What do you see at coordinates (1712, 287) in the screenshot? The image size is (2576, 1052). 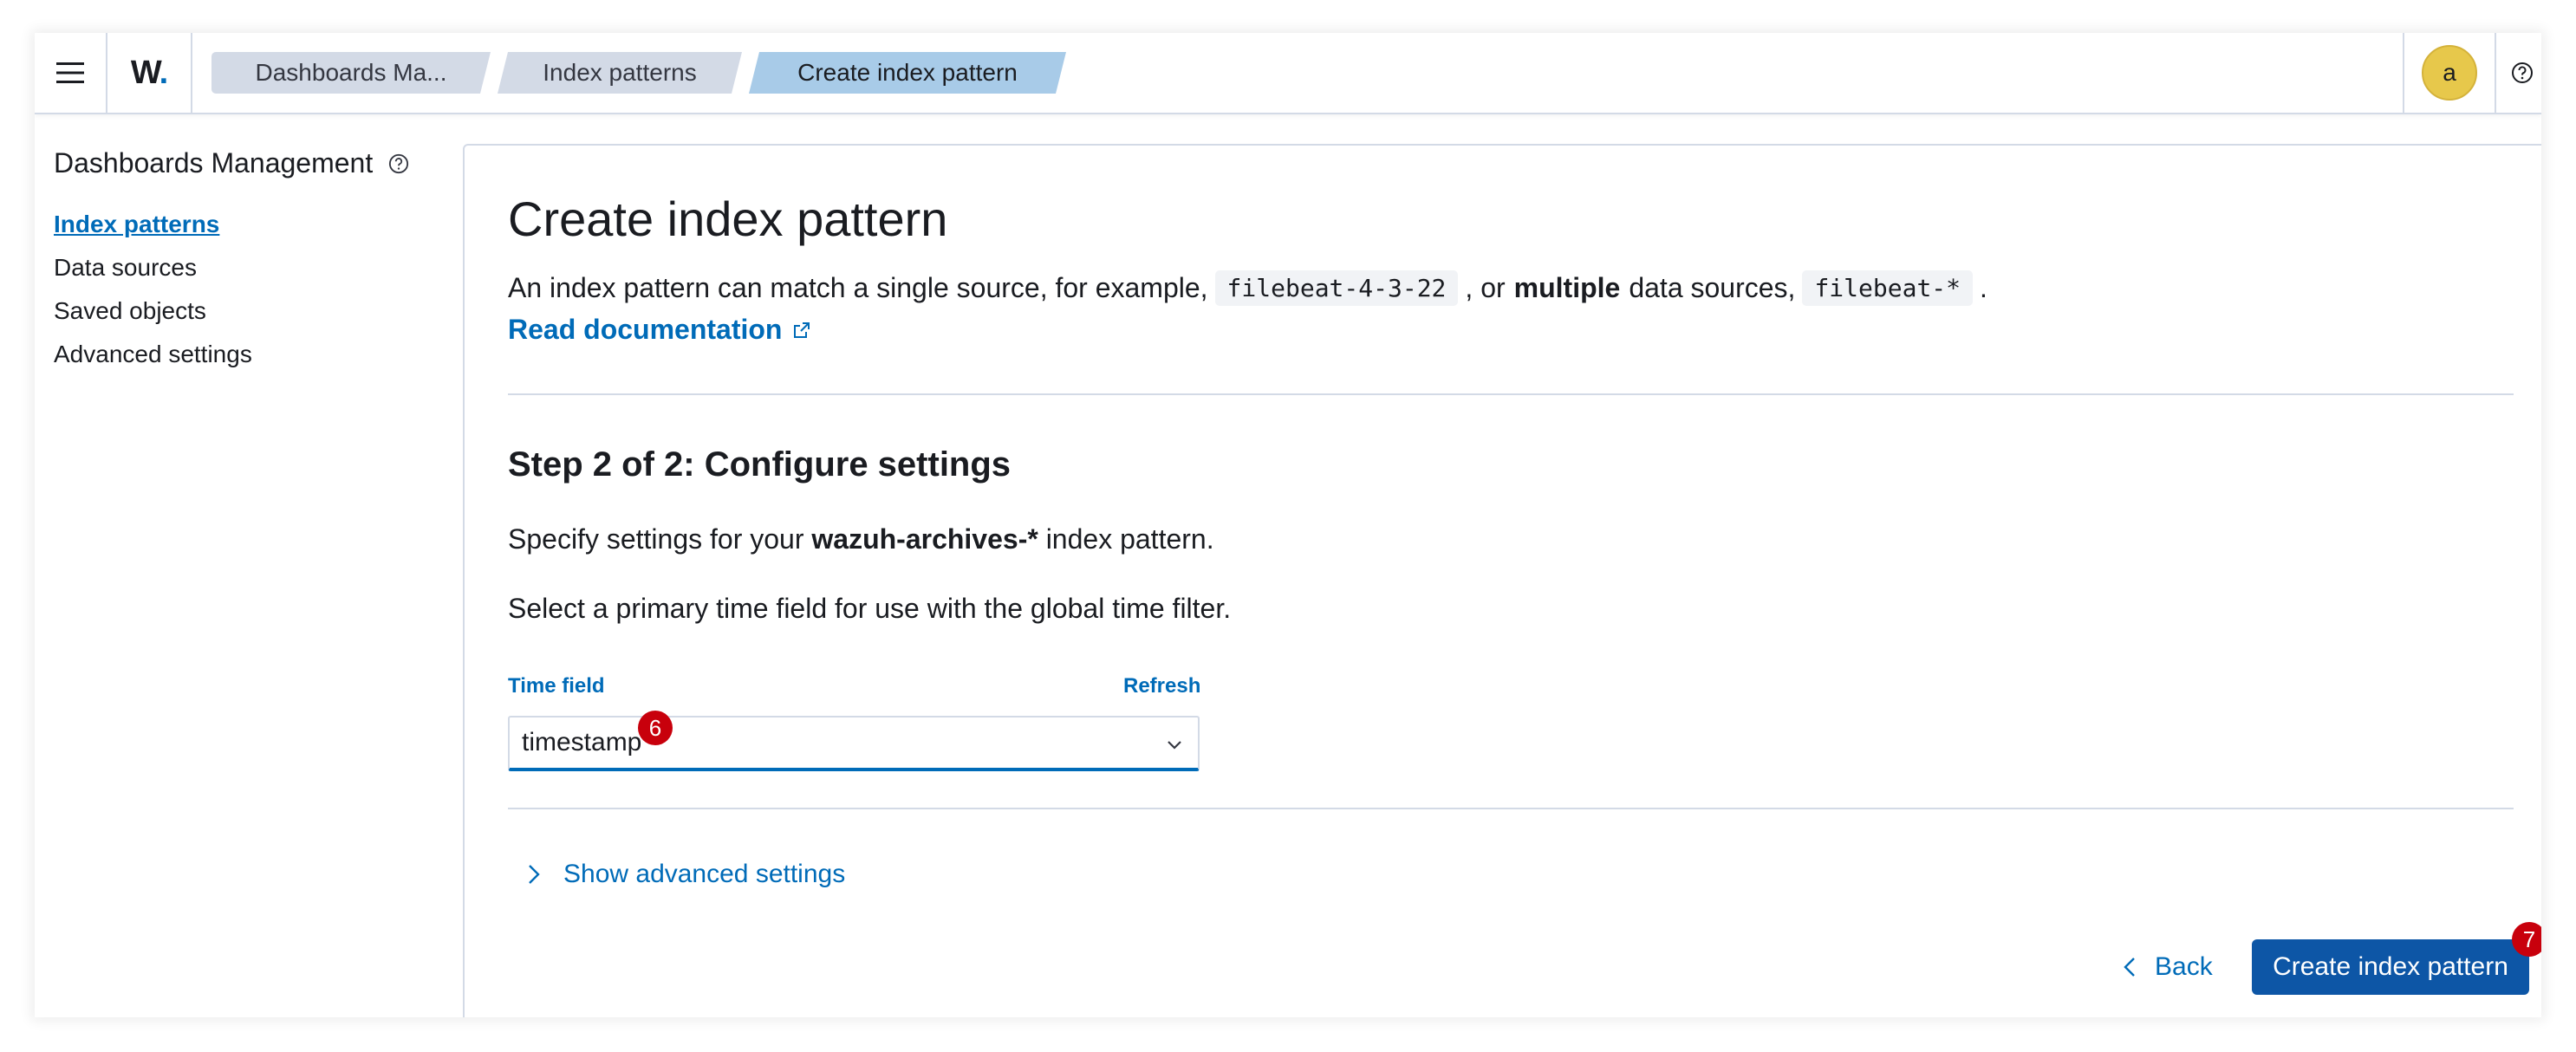 I see `desc-text-3: data sources,` at bounding box center [1712, 287].